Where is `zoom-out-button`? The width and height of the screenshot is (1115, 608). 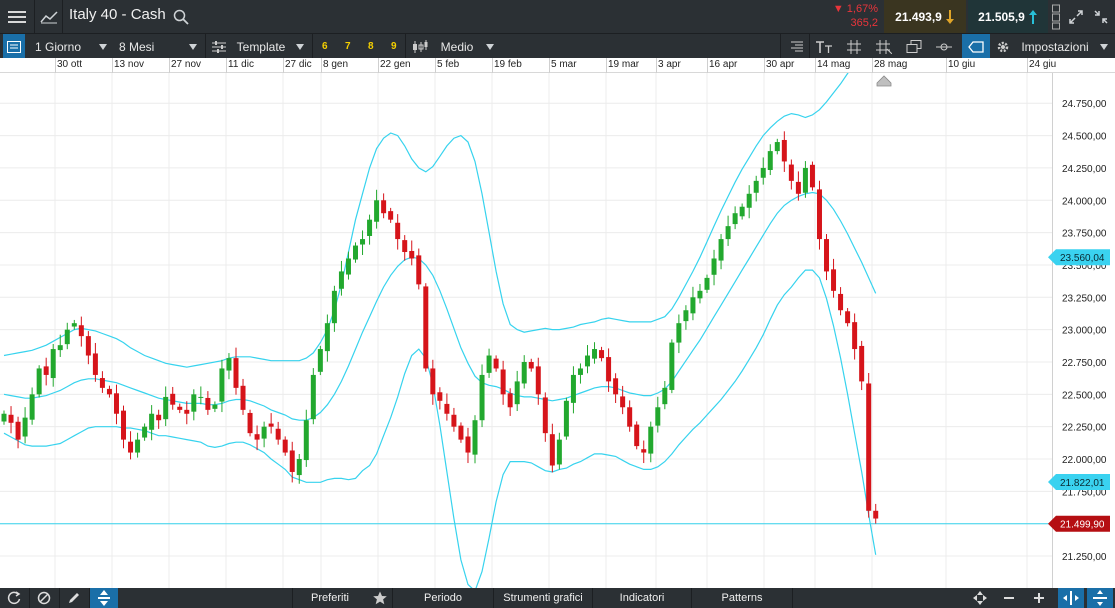 zoom-out-button is located at coordinates (1009, 598).